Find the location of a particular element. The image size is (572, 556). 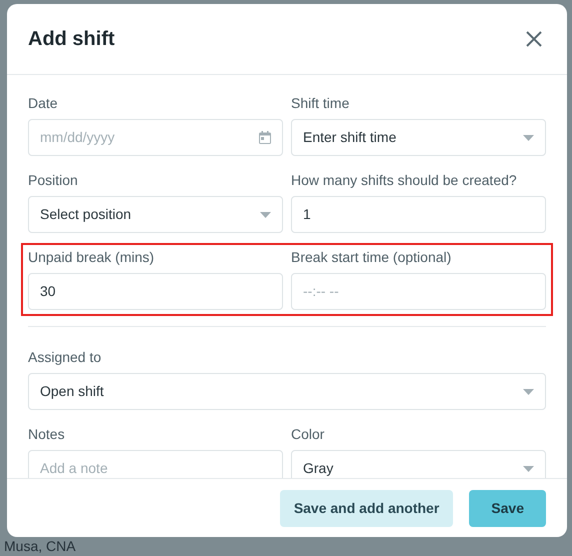

select-field: Enter shift time is located at coordinates (418, 137).